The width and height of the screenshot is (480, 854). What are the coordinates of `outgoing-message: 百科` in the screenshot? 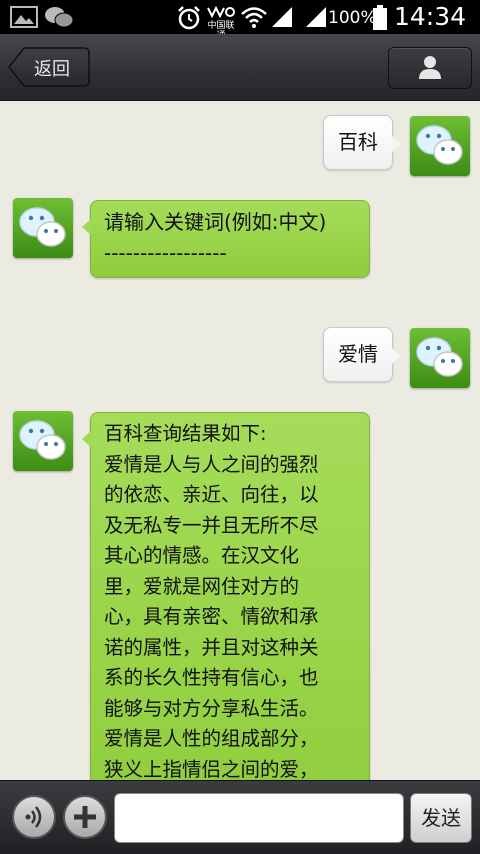 It's located at (362, 142).